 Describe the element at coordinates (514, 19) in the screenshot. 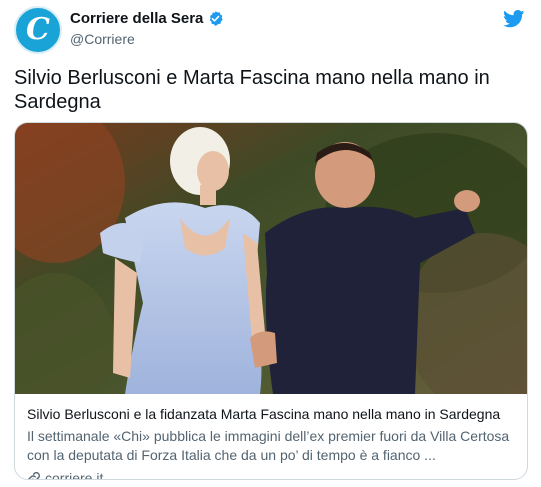

I see `twitter-bird-icon` at that location.